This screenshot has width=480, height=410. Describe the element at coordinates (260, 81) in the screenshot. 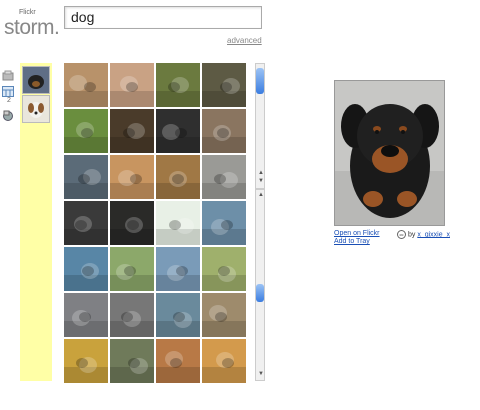

I see `scroll-thumb-upper` at that location.